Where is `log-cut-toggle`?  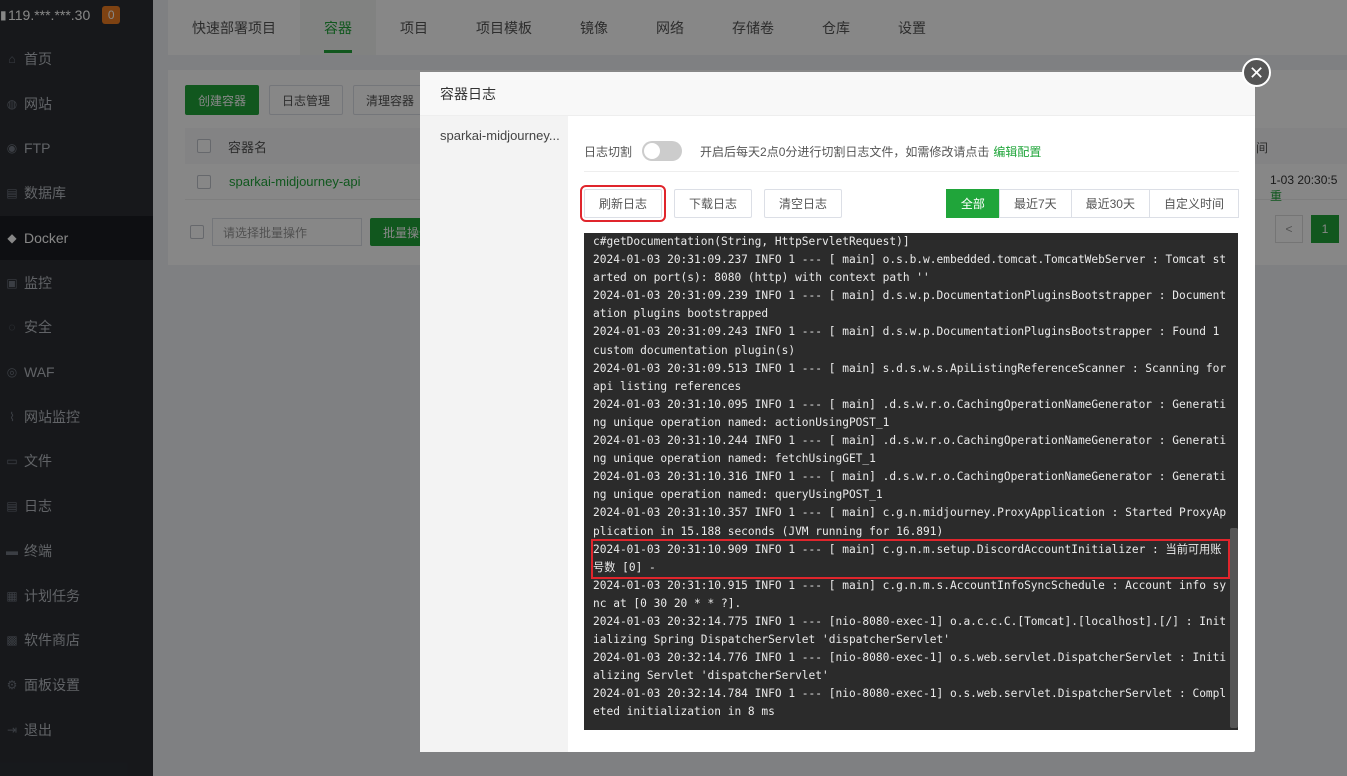 log-cut-toggle is located at coordinates (662, 151).